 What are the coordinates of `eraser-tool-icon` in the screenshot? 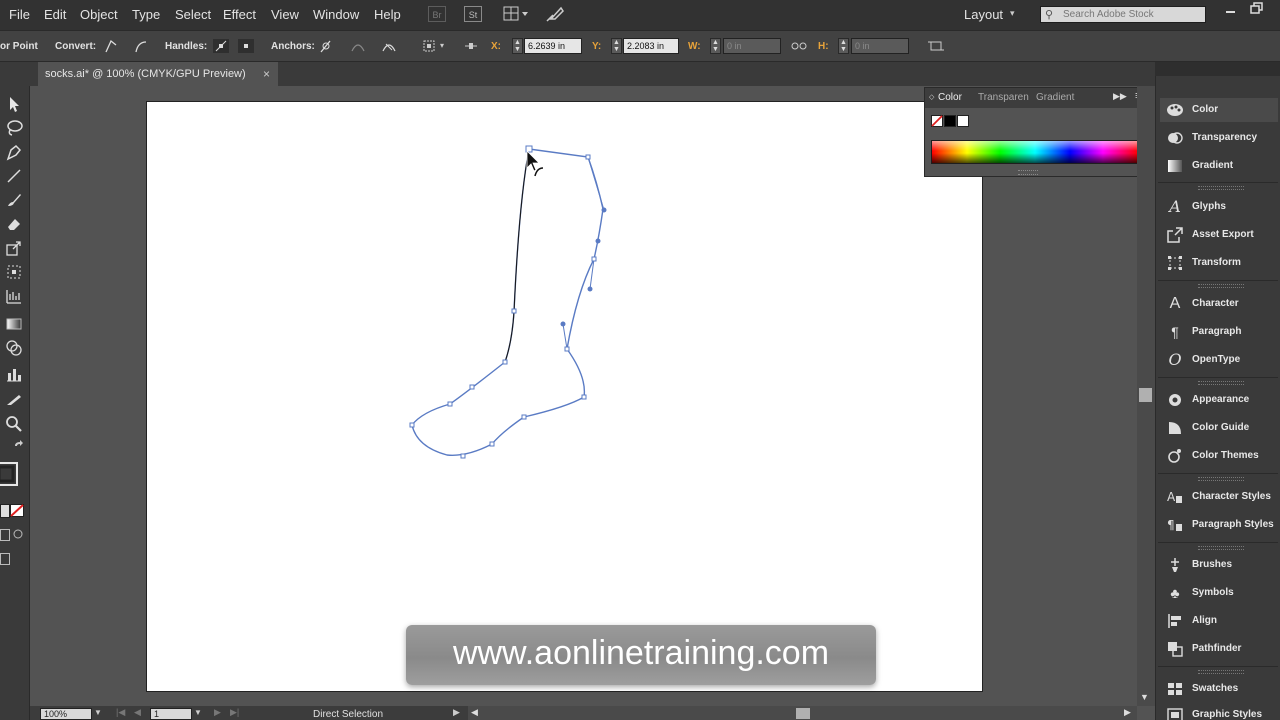 It's located at (14, 224).